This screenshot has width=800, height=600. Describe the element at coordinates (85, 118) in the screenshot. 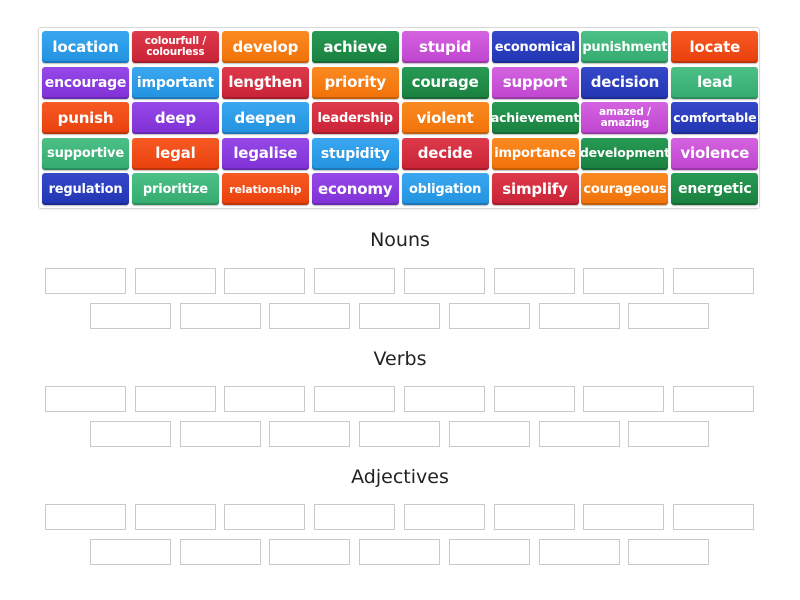

I see `word-tile-punish: punish` at that location.